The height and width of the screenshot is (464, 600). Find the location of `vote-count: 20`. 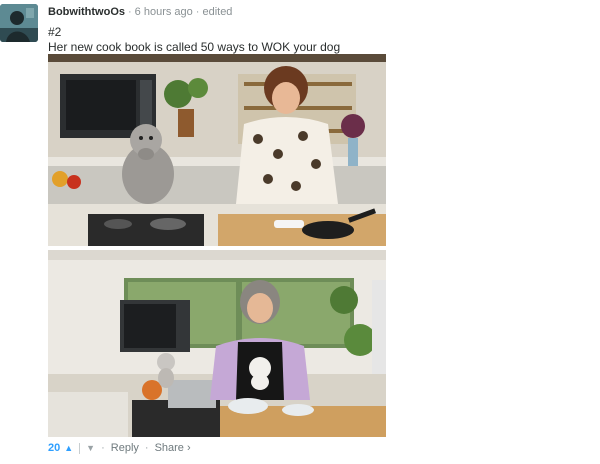

vote-count: 20 is located at coordinates (54, 448).